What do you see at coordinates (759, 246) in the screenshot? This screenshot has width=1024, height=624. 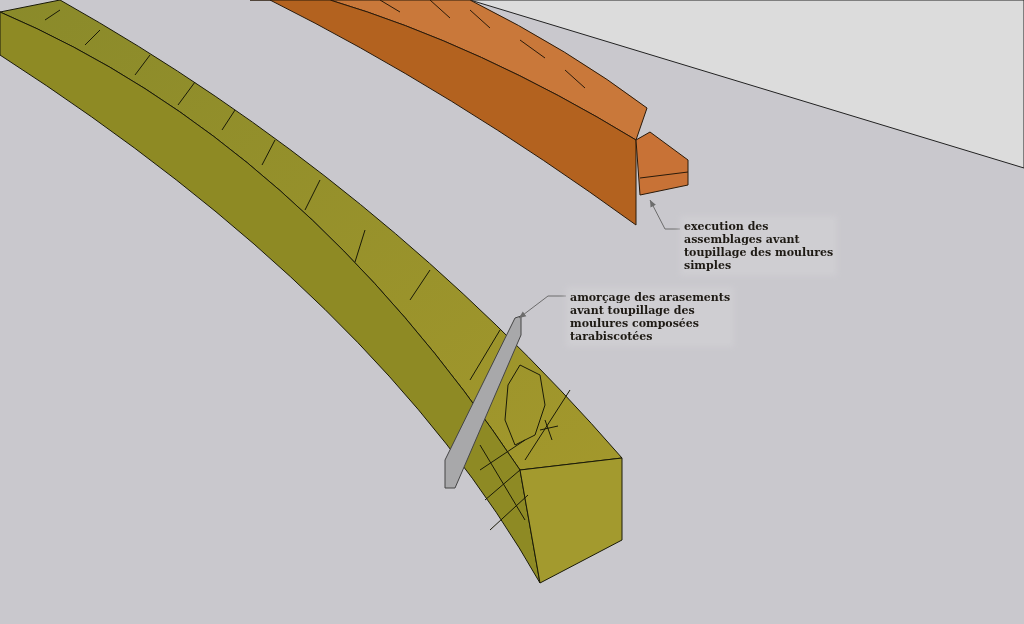 I see `annotation-text: execution des assemblages avant toupillage des moulures simples` at bounding box center [759, 246].